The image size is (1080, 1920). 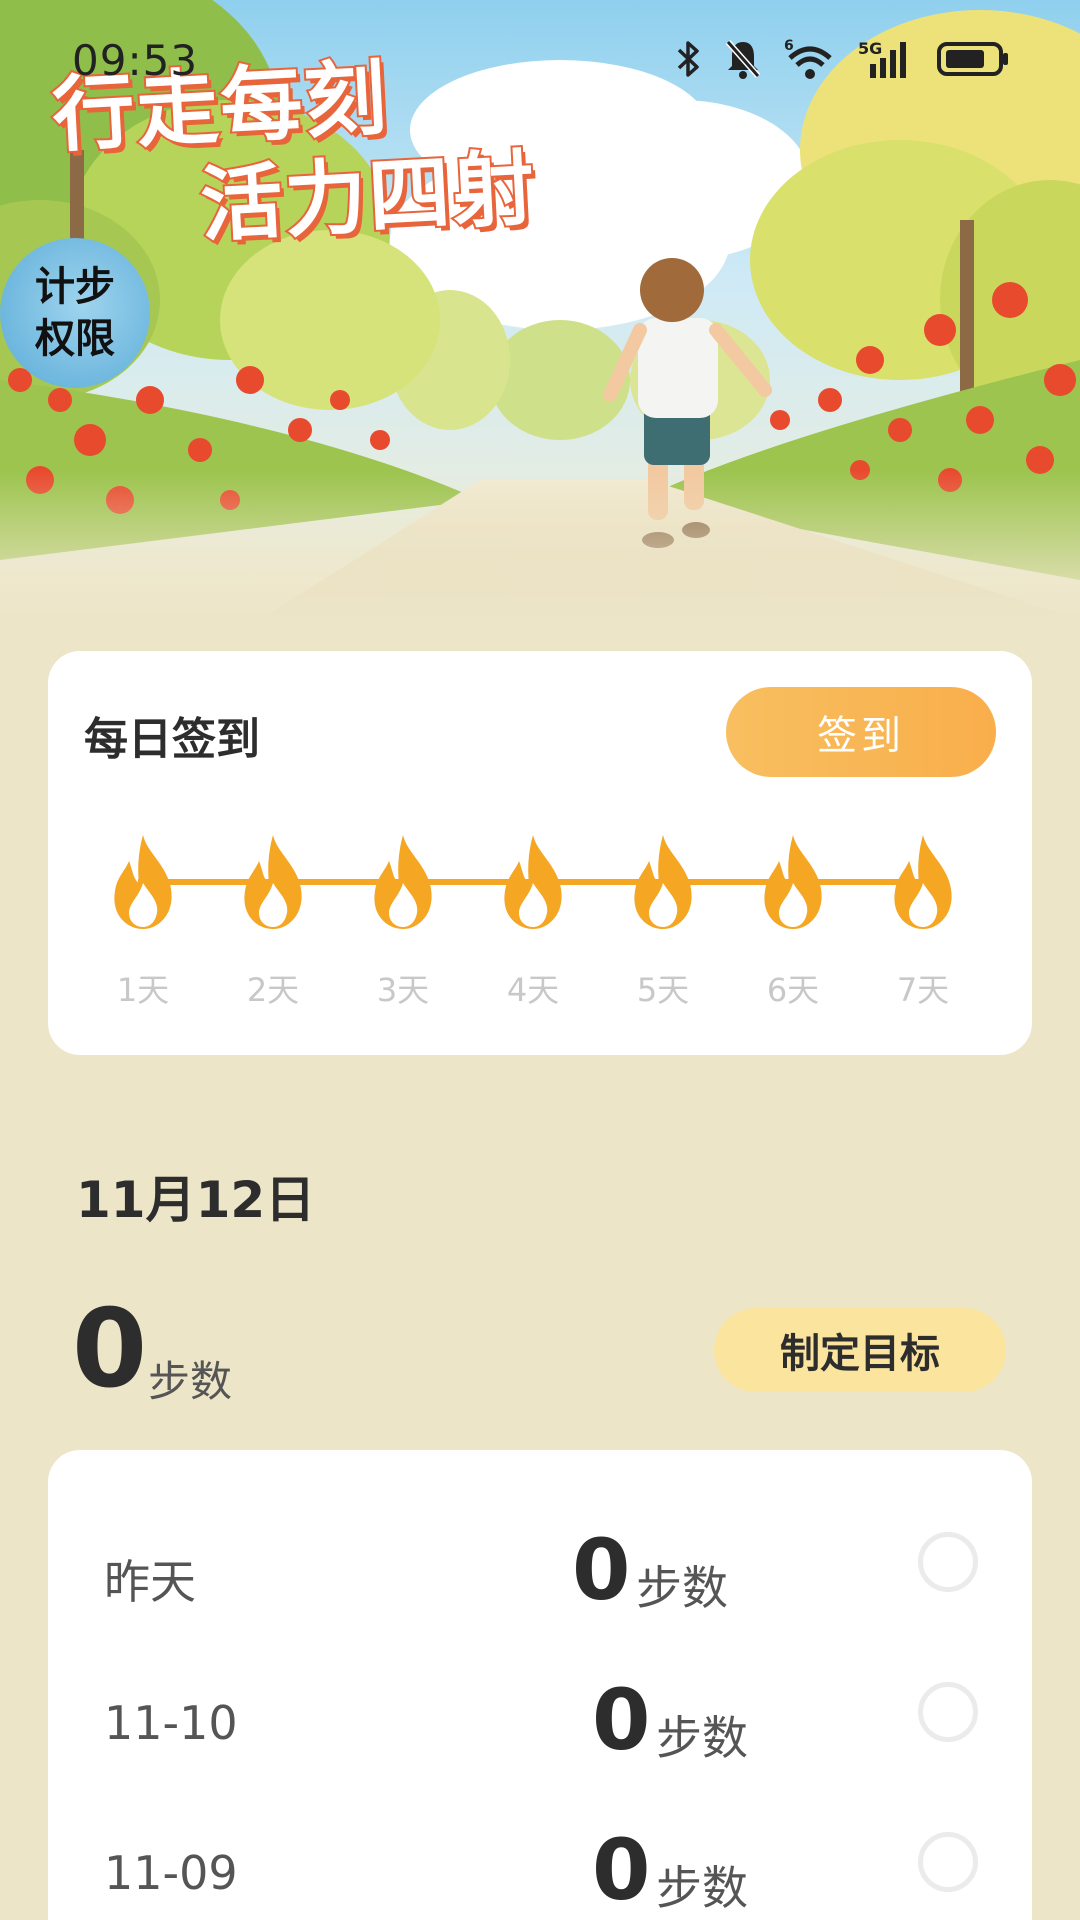 What do you see at coordinates (540, 60) in the screenshot?
I see `status-bar: 09:53 6 5G` at bounding box center [540, 60].